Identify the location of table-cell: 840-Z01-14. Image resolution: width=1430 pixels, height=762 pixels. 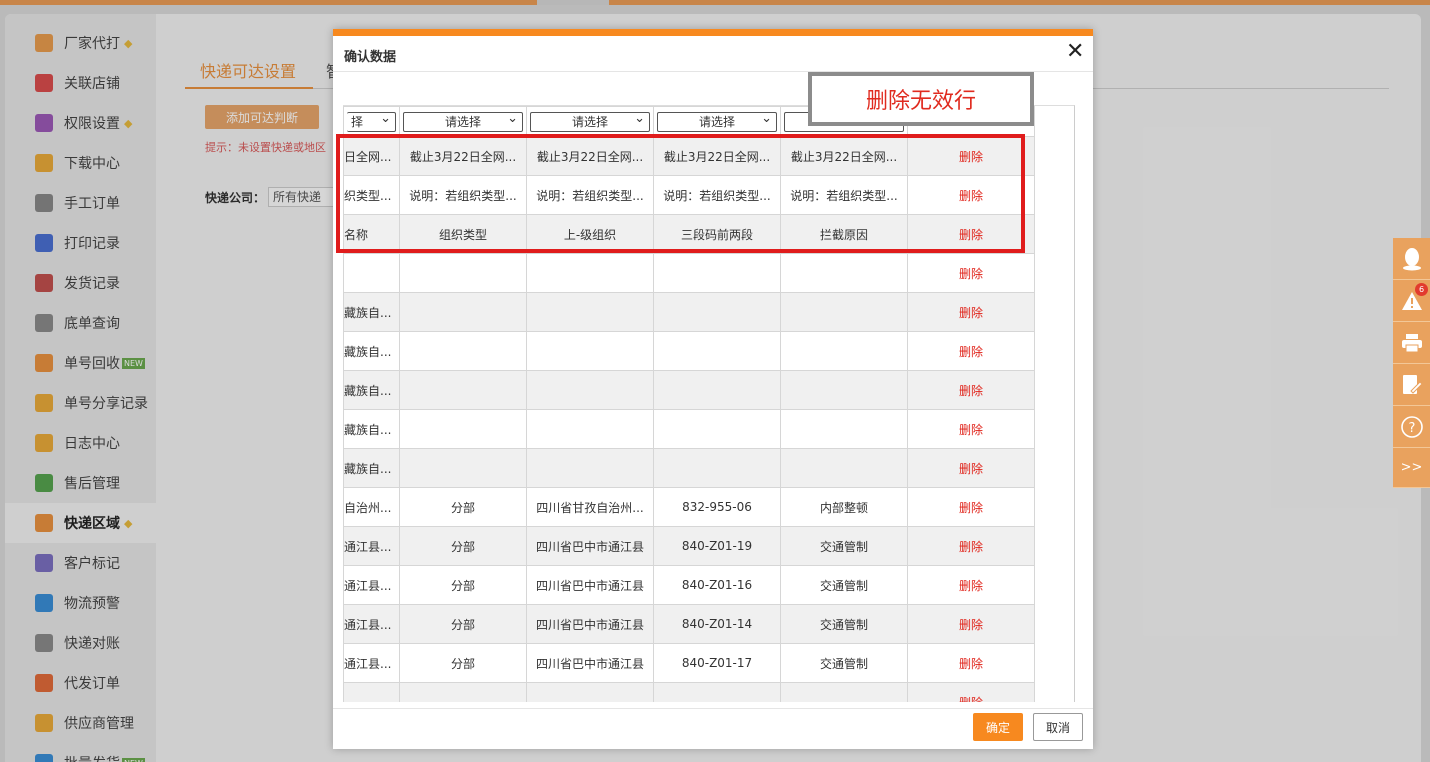
(717, 624).